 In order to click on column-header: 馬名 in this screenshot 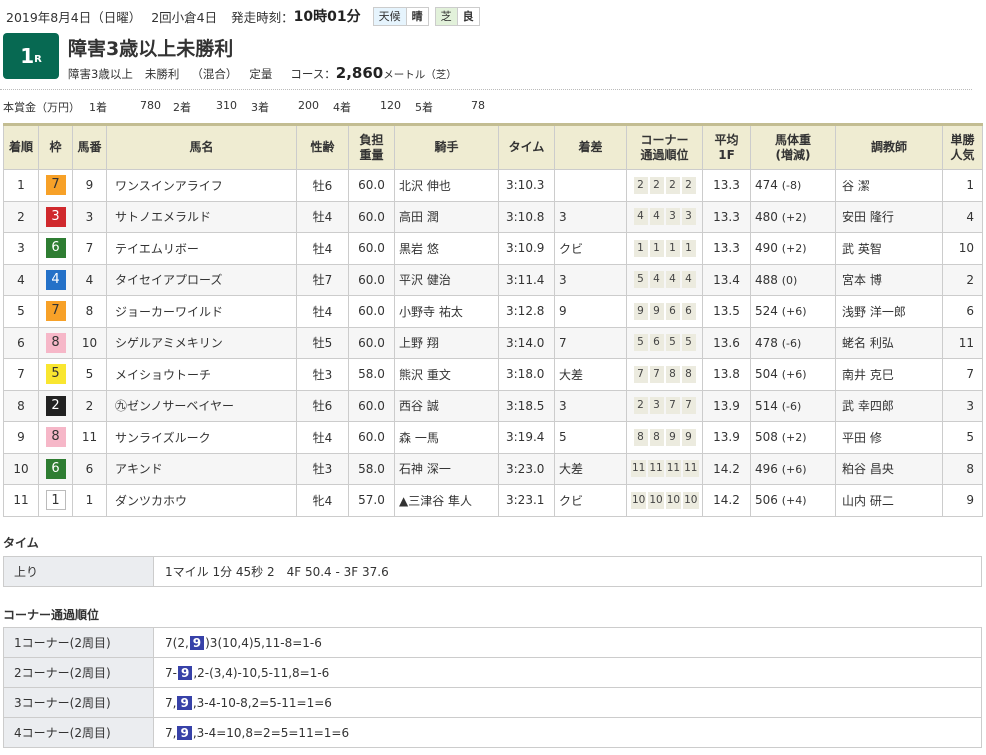, I will do `click(201, 146)`.